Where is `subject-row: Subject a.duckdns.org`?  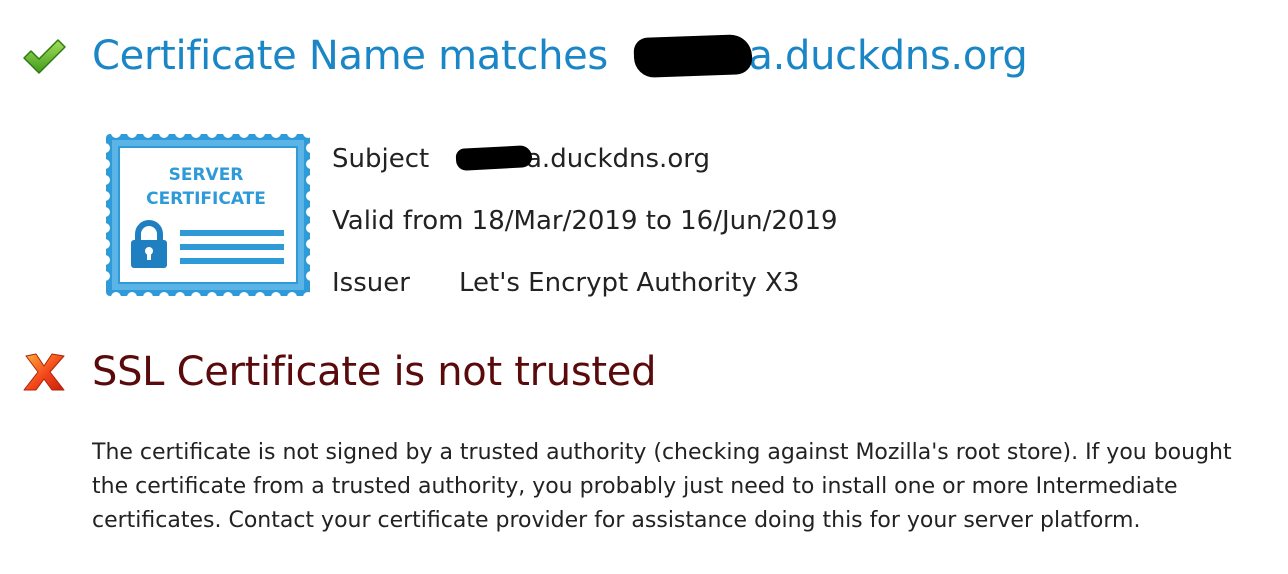 subject-row: Subject a.duckdns.org is located at coordinates (782, 159).